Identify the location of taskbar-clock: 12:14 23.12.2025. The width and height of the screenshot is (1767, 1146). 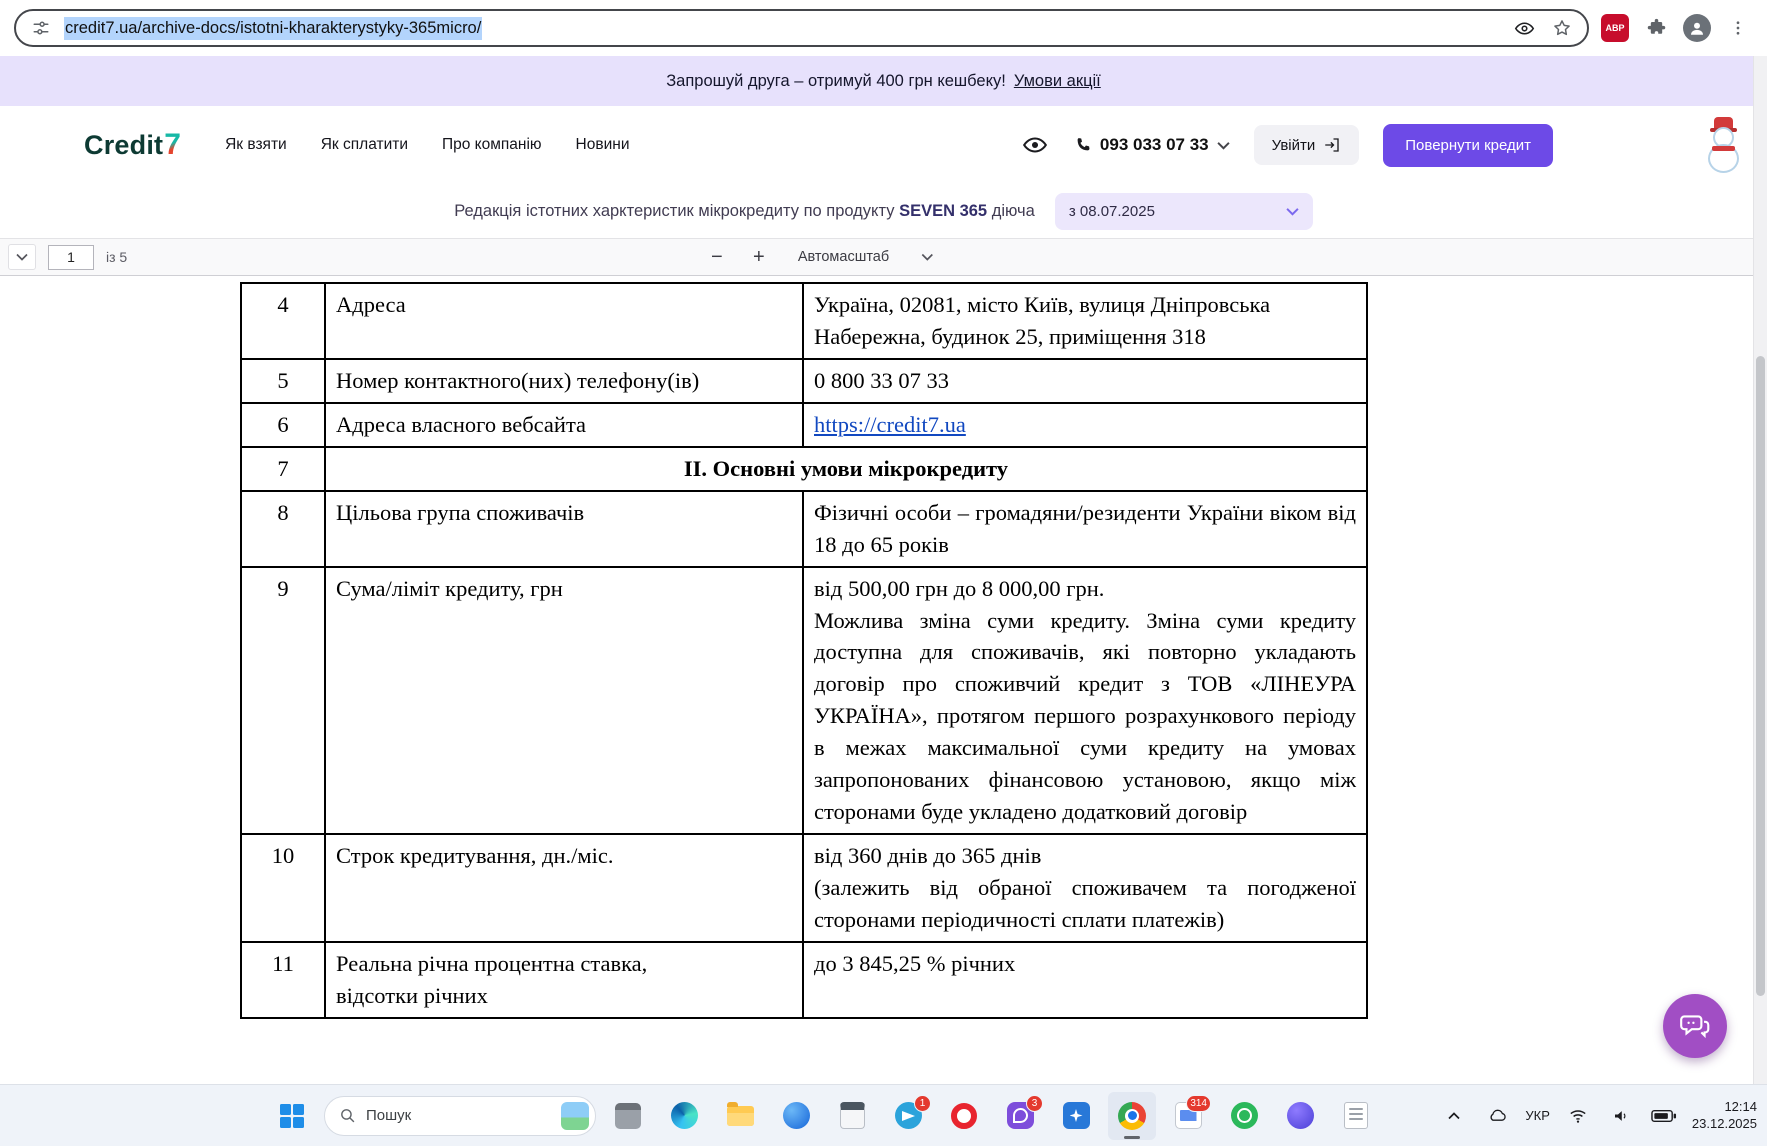
(1724, 1115).